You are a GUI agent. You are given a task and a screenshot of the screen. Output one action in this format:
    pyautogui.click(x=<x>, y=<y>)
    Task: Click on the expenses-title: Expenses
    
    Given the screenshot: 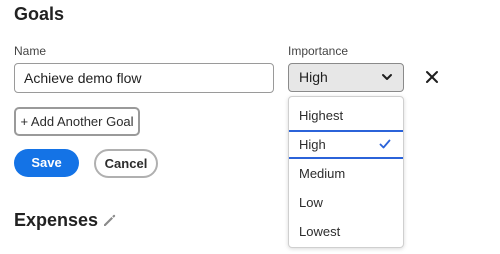 What is the action you would take?
    pyautogui.click(x=56, y=220)
    